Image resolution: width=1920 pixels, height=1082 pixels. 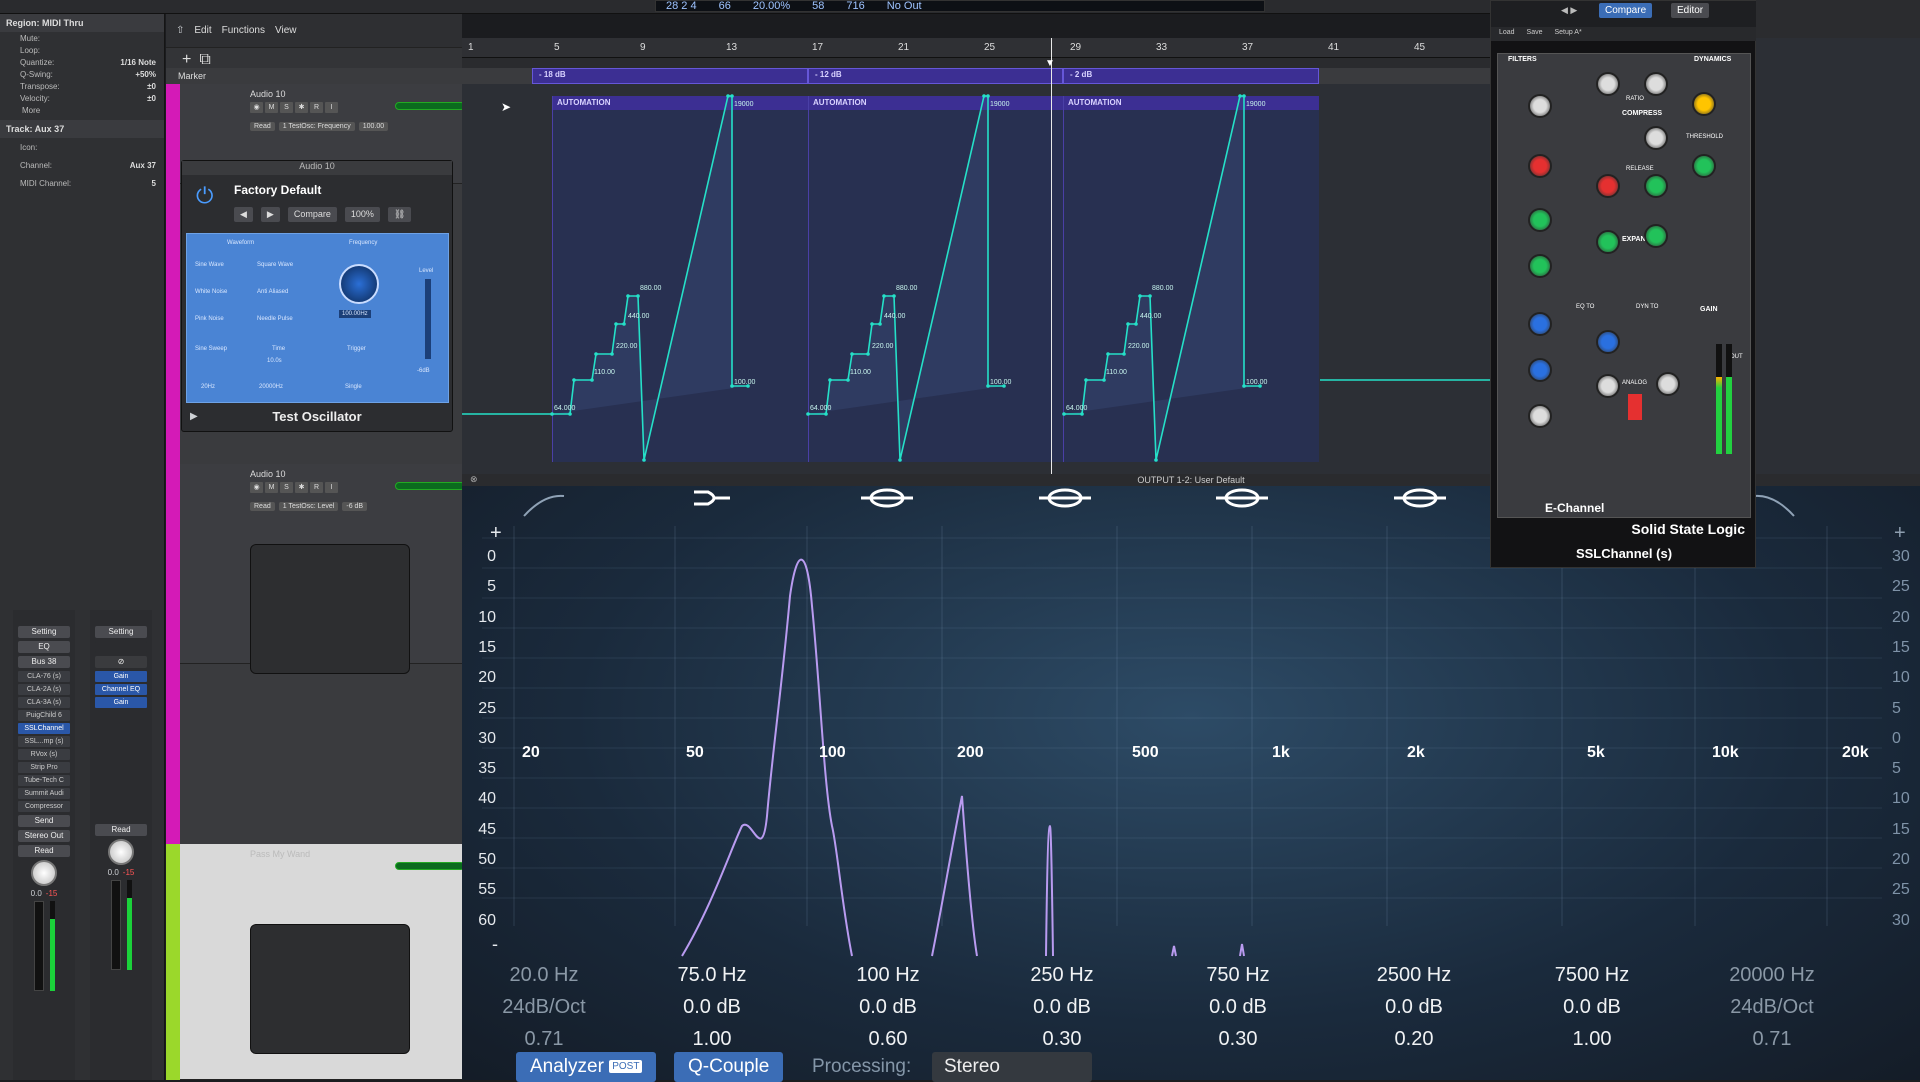 I want to click on region-header: - 18 dB, so click(x=670, y=76).